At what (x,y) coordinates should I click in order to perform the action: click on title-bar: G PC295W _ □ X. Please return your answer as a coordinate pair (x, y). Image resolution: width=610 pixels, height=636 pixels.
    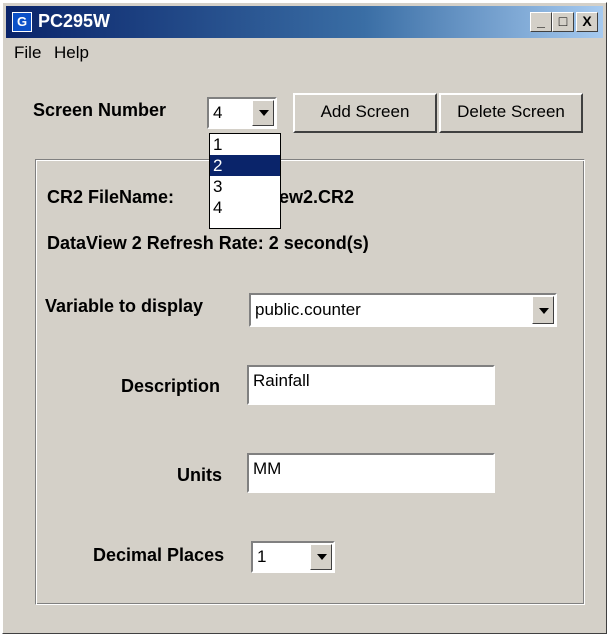
    Looking at the image, I should click on (304, 22).